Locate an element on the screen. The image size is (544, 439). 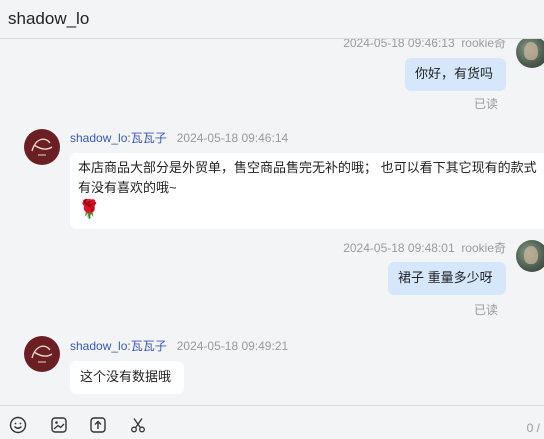
emoji-icon is located at coordinates (18, 425).